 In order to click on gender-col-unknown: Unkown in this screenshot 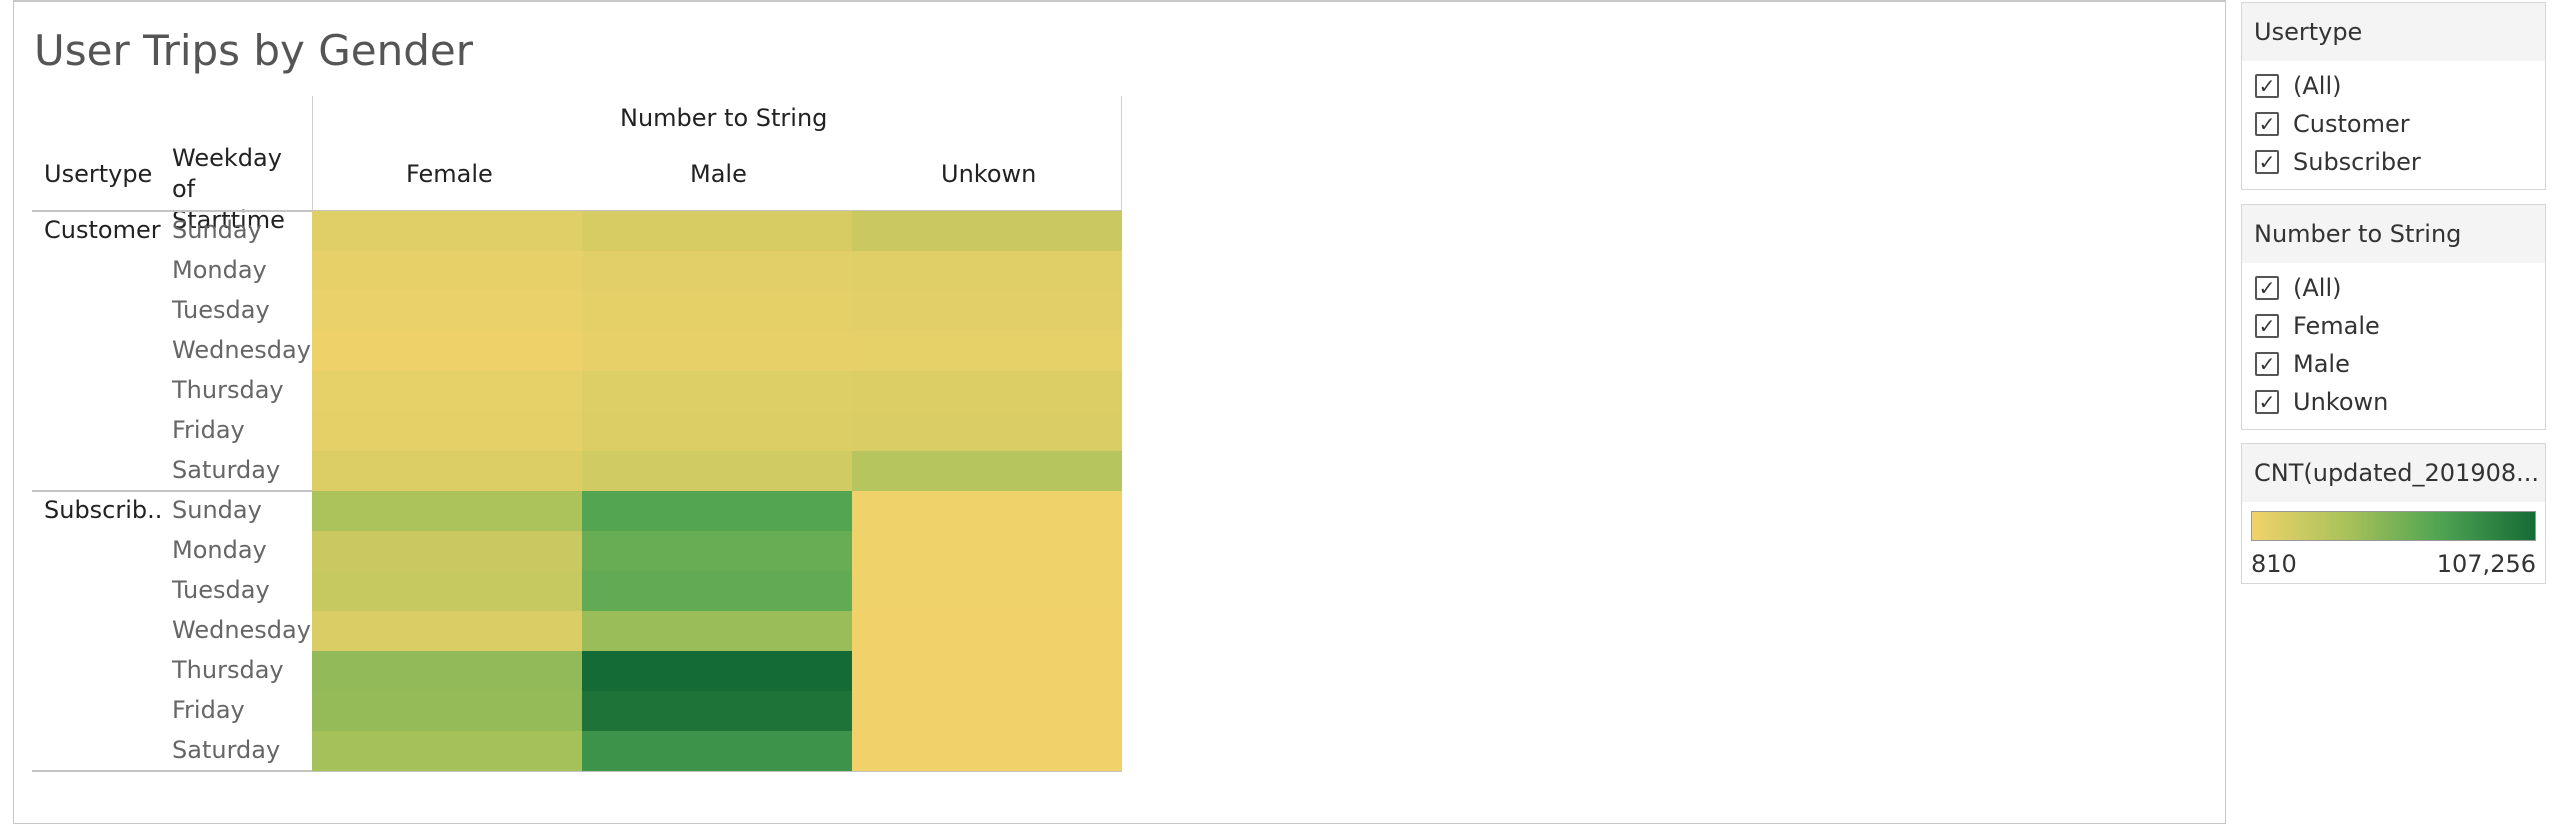, I will do `click(988, 174)`.